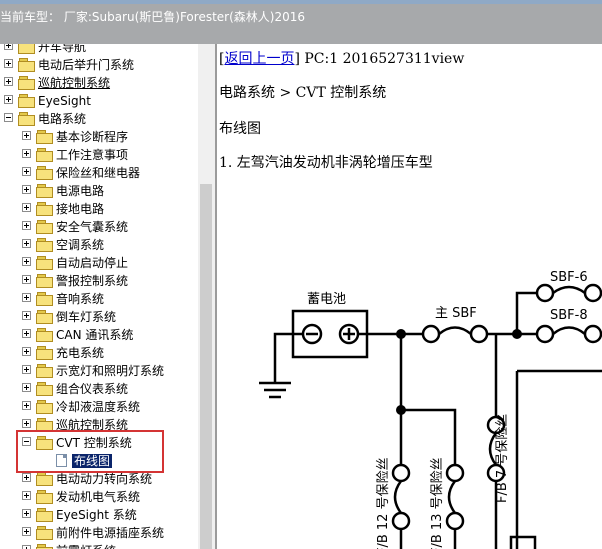 The height and width of the screenshot is (549, 602). I want to click on tree-item-label: CAN 通讯系统, so click(94, 335).